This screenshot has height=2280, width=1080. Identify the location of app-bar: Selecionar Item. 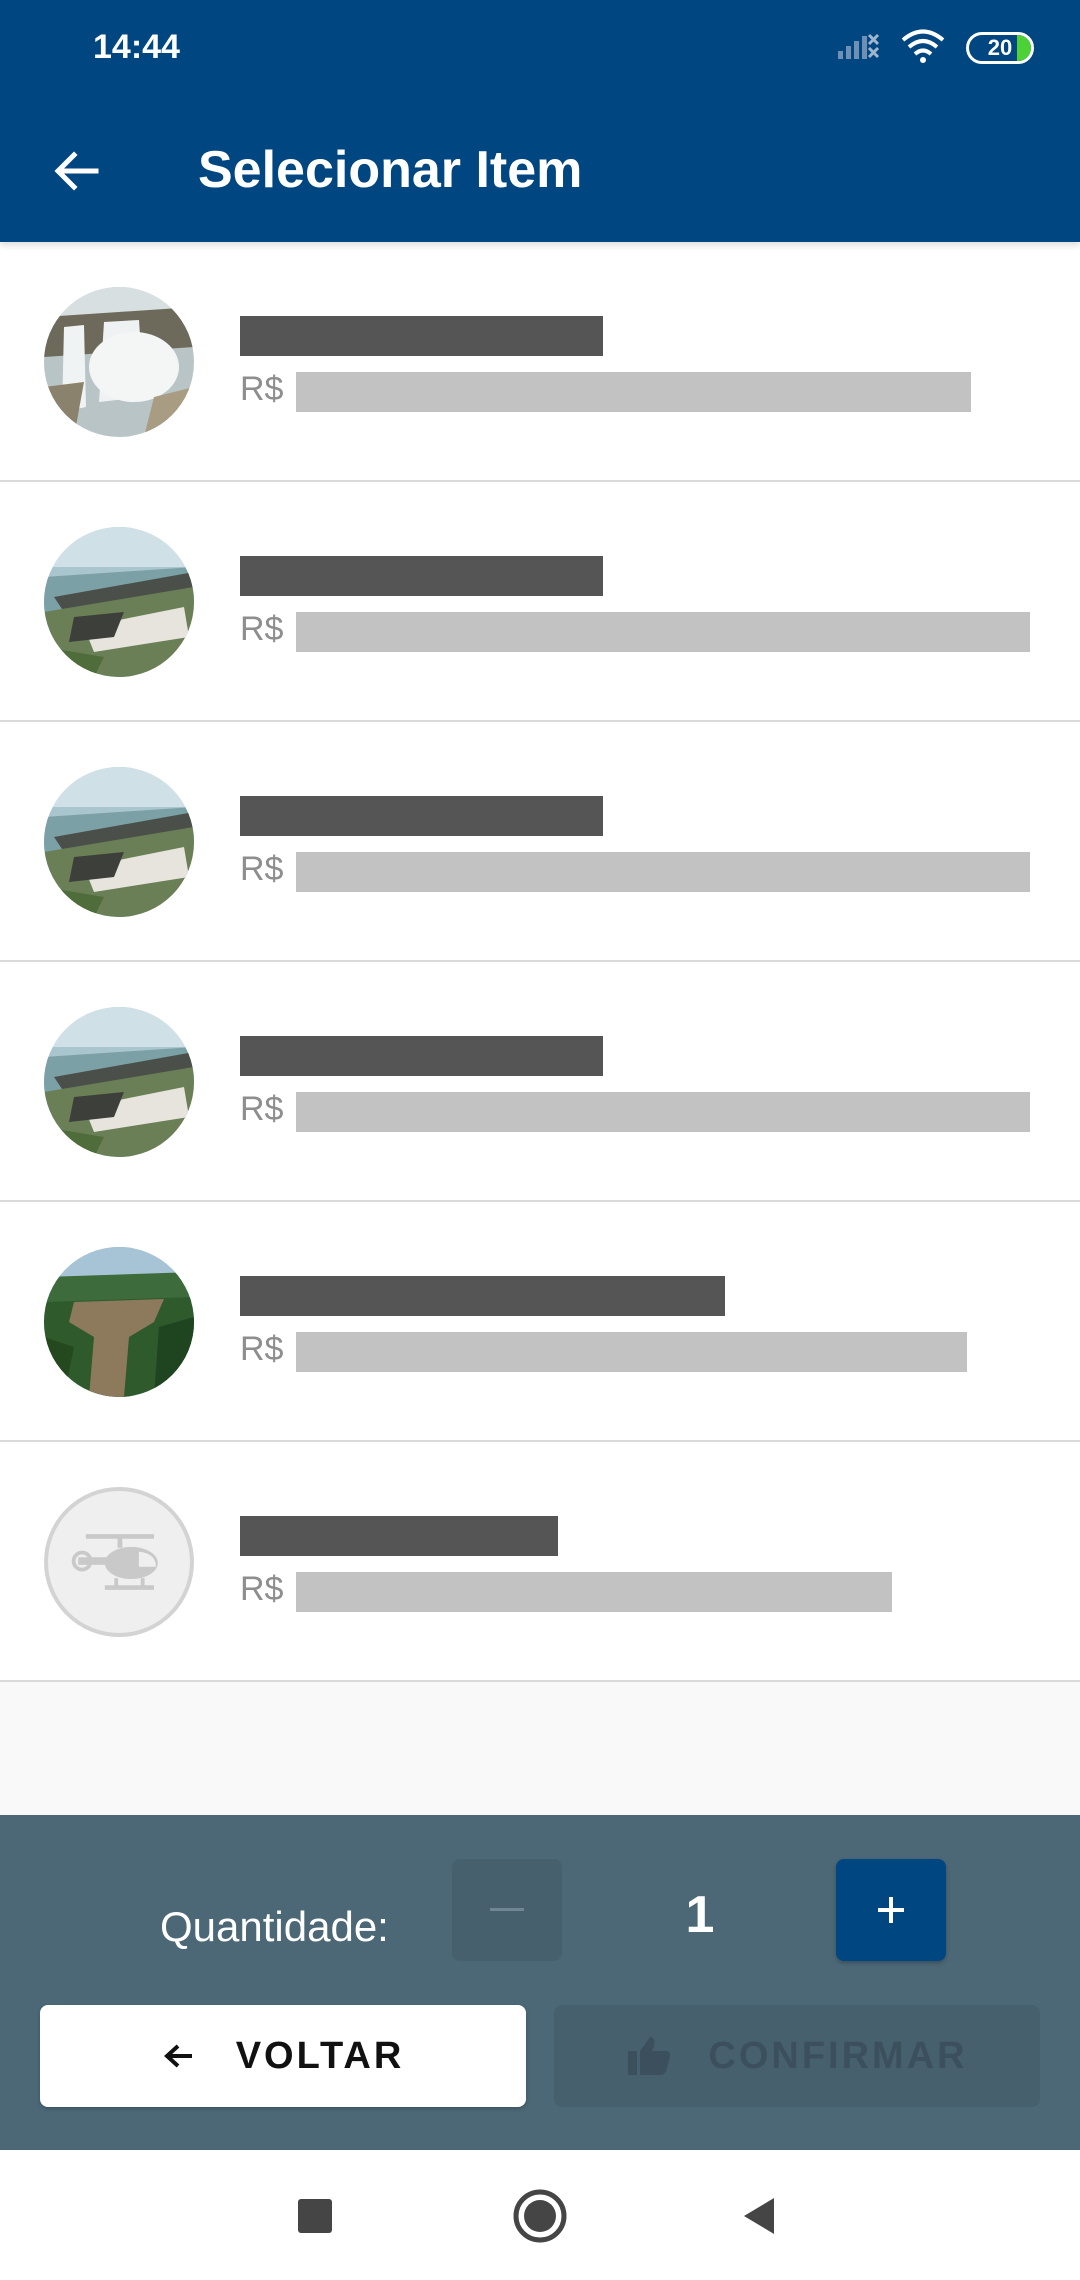
(540, 171).